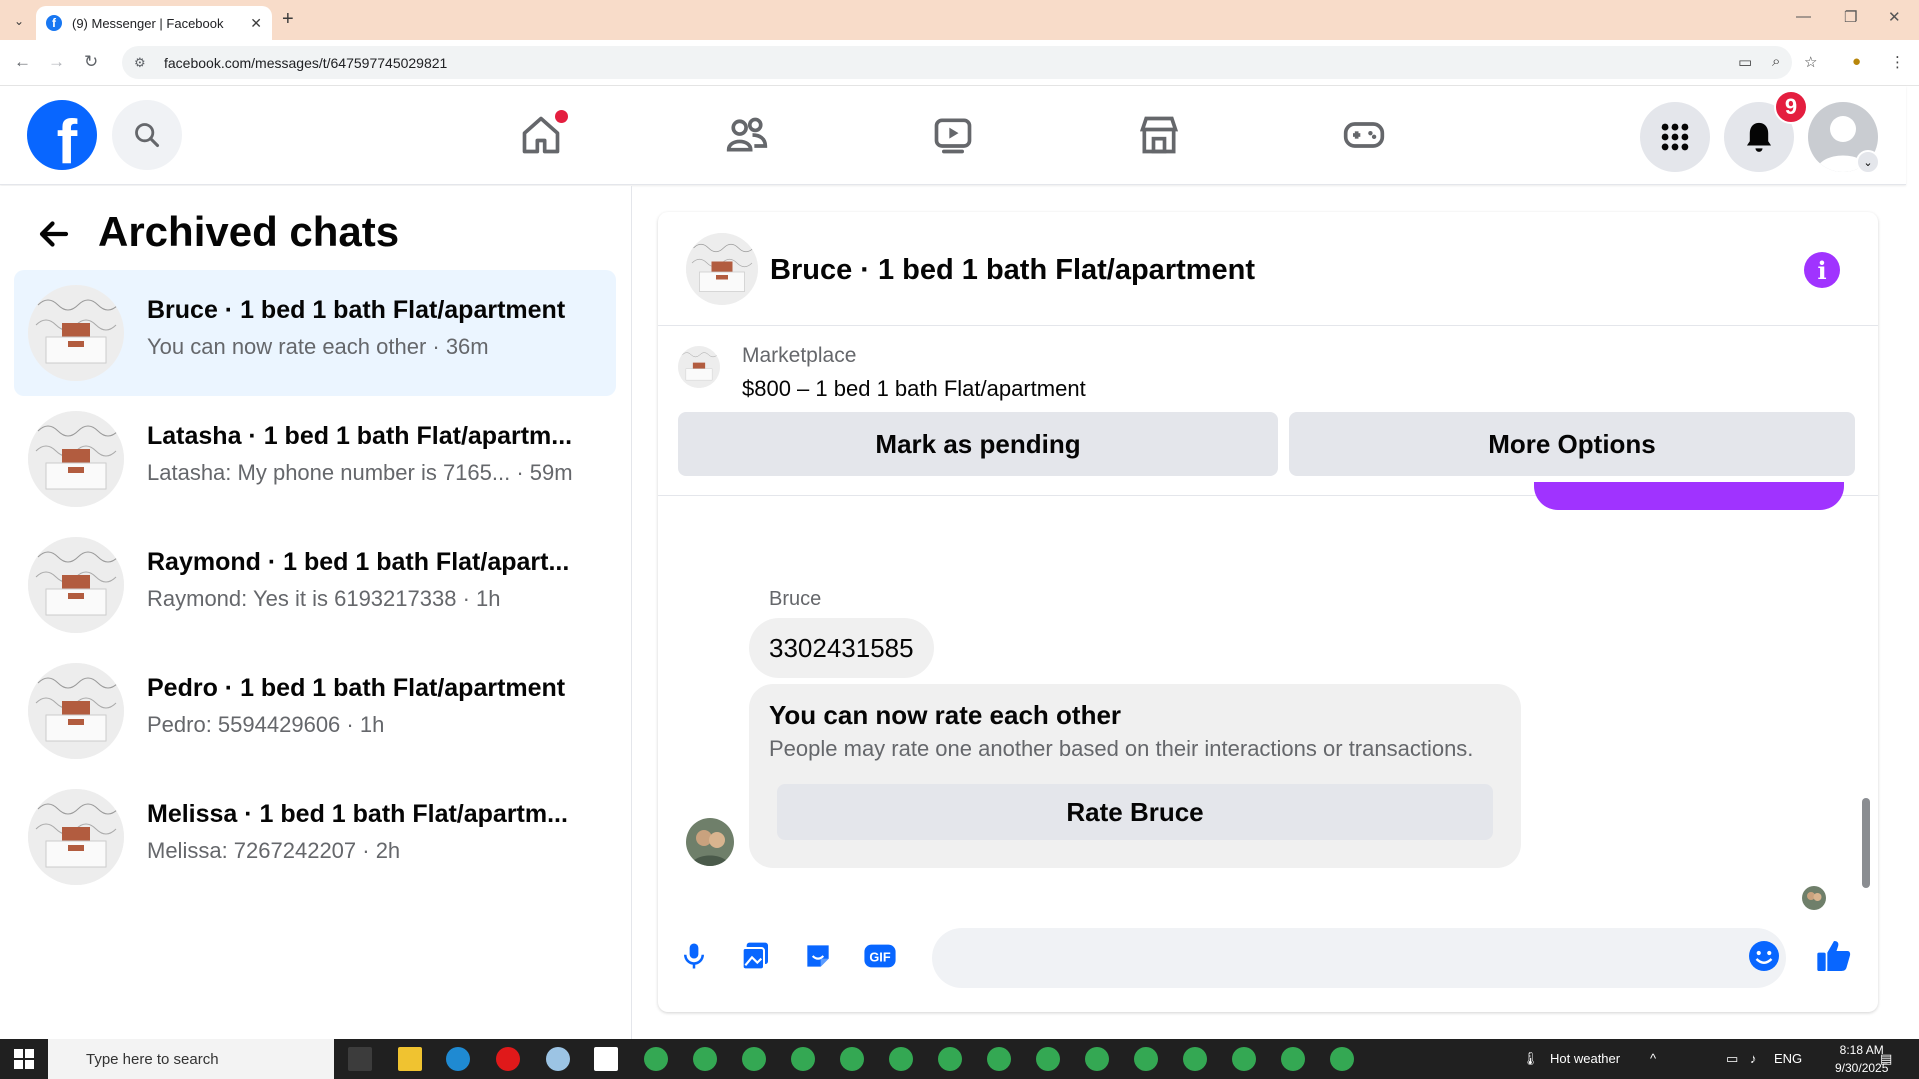 The width and height of the screenshot is (1919, 1079). I want to click on task-view-icon, so click(360, 1059).